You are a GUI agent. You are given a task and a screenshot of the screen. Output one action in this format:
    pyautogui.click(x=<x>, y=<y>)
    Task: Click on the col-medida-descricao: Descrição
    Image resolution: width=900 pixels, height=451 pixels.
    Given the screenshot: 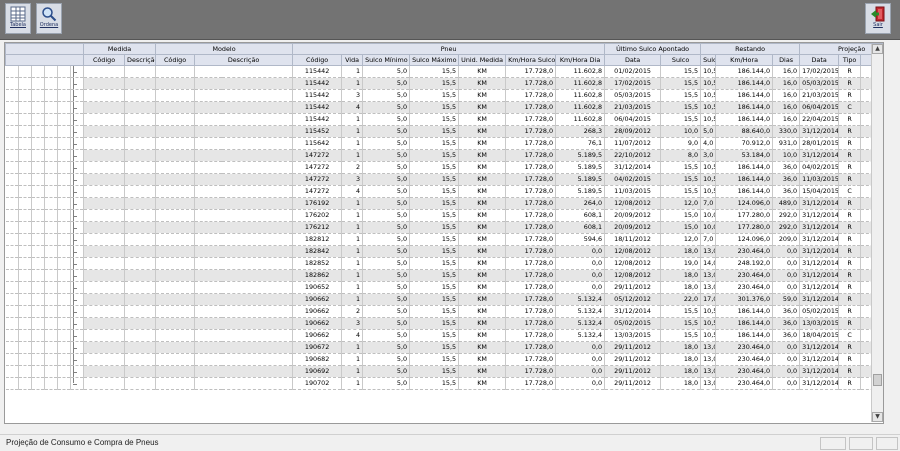 What is the action you would take?
    pyautogui.click(x=140, y=60)
    